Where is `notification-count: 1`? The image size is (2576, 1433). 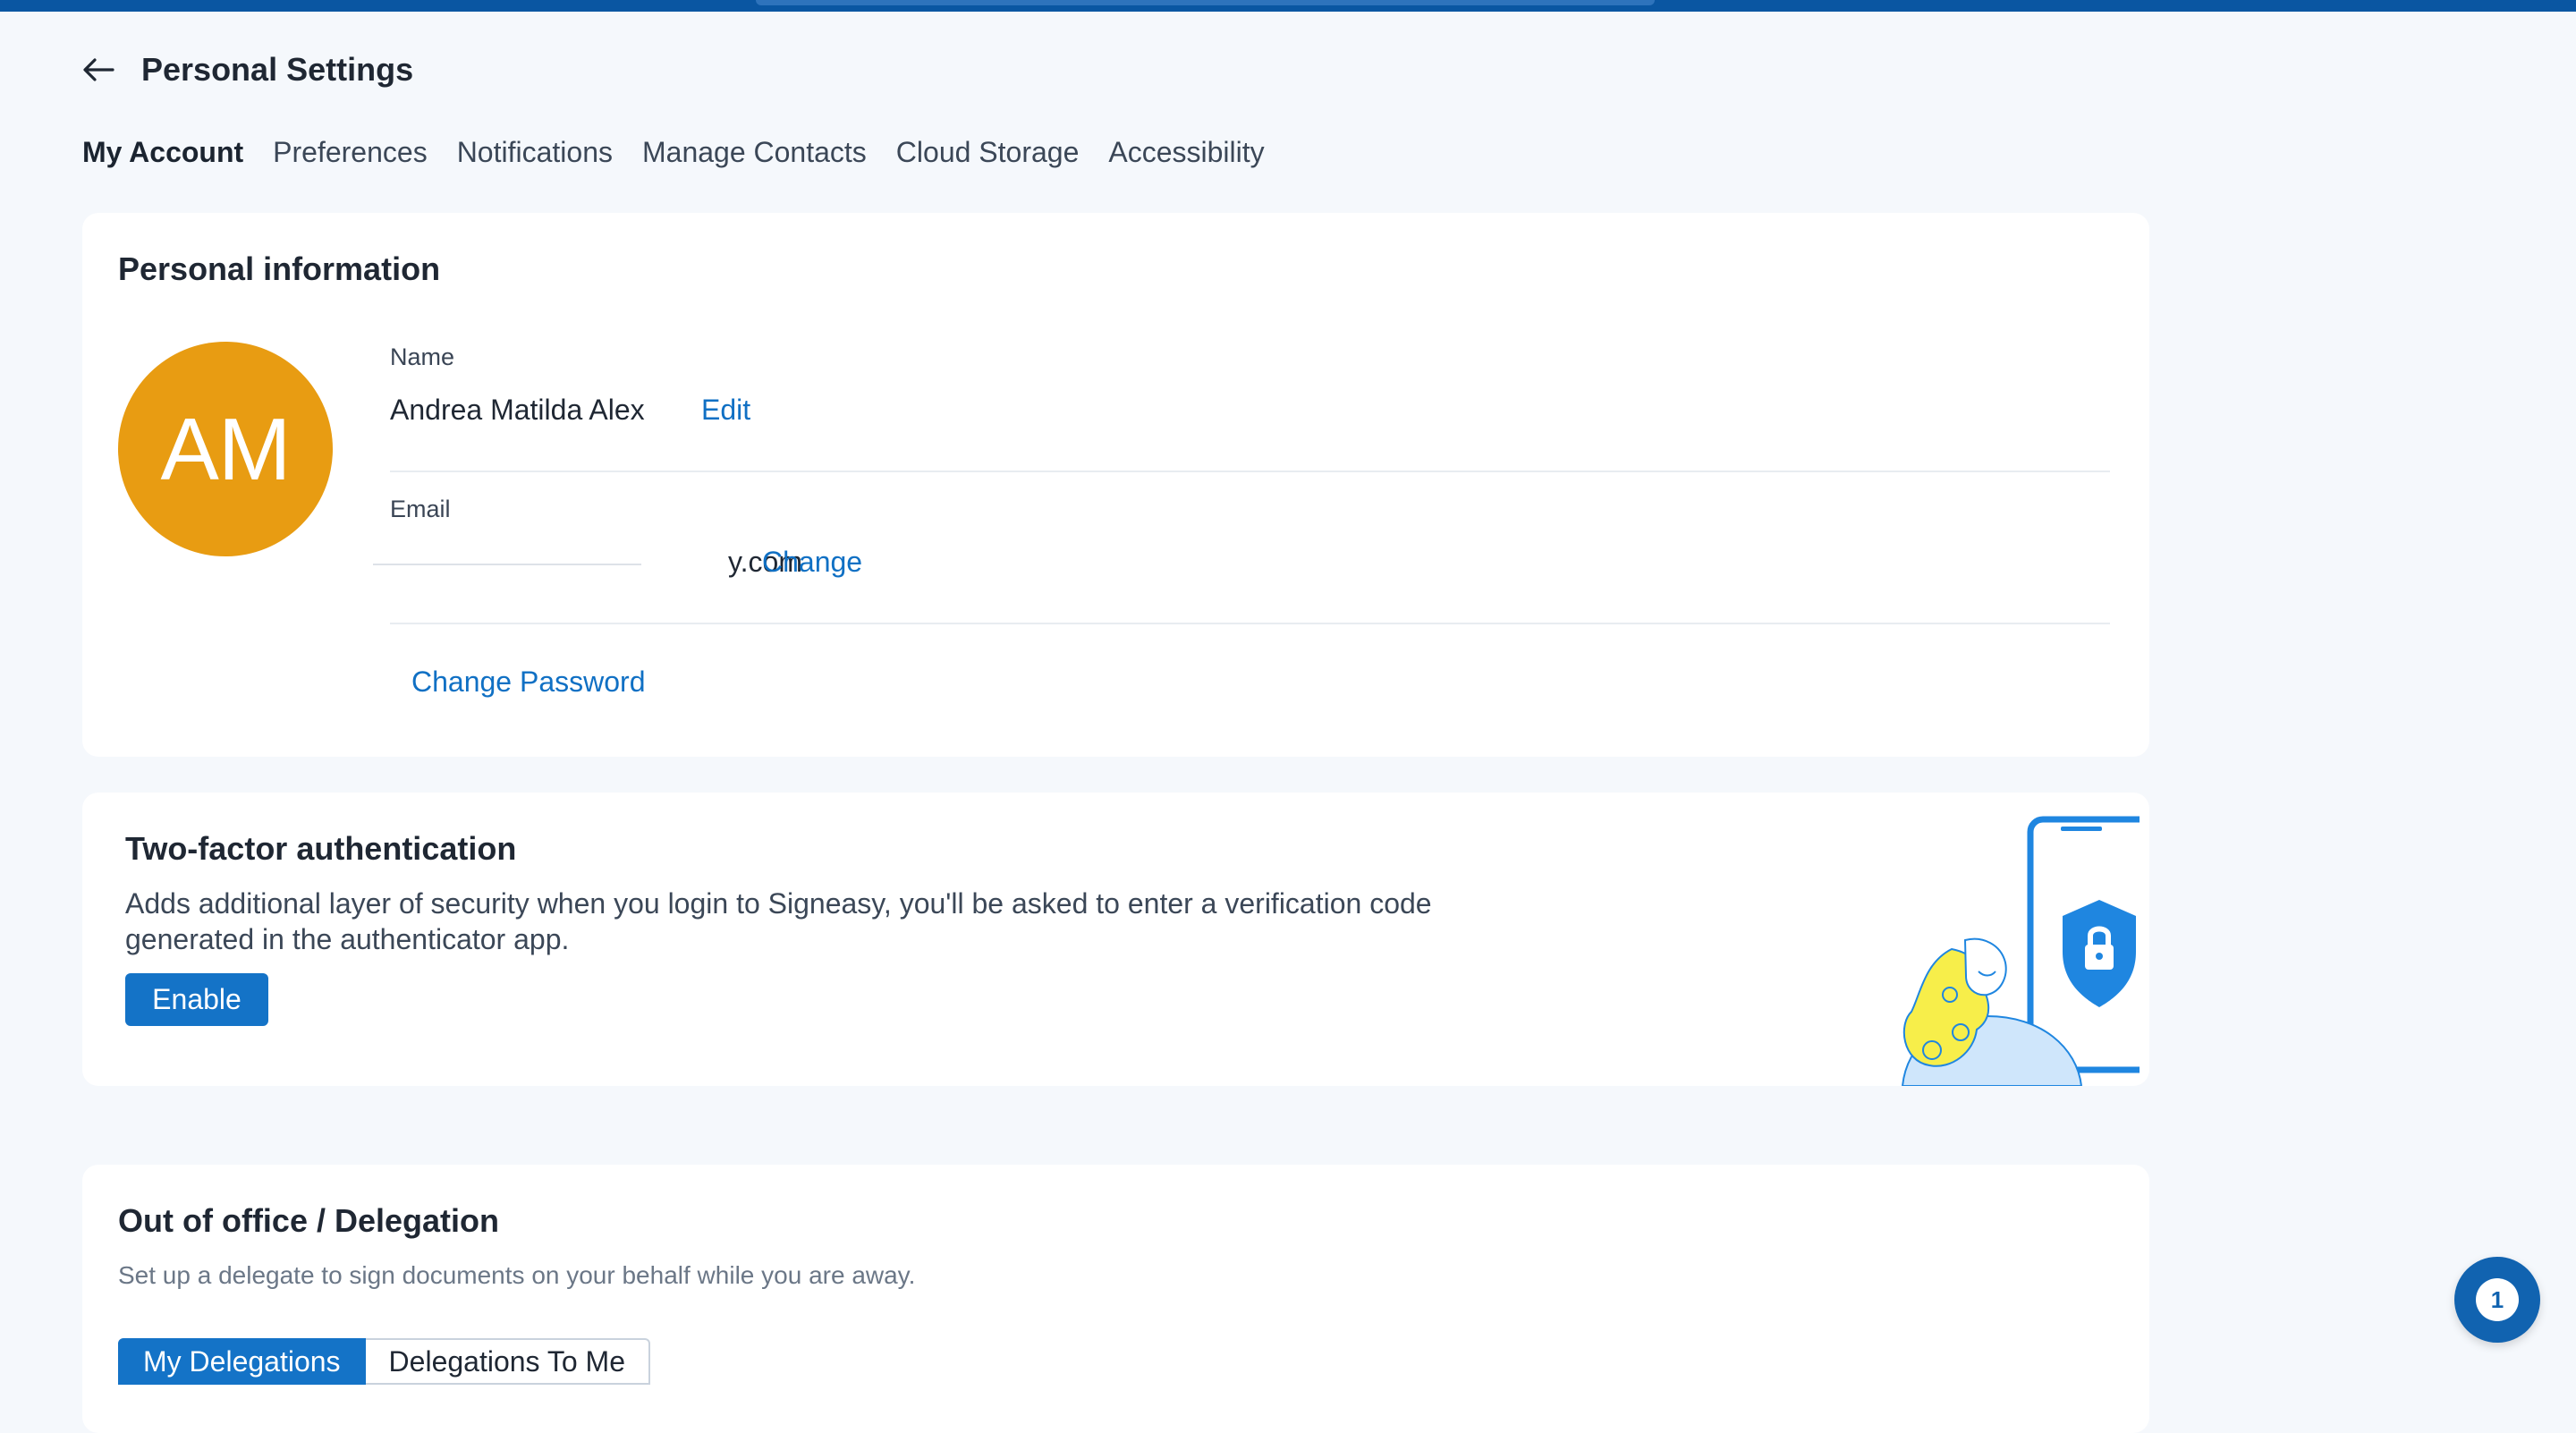 notification-count: 1 is located at coordinates (2497, 1299).